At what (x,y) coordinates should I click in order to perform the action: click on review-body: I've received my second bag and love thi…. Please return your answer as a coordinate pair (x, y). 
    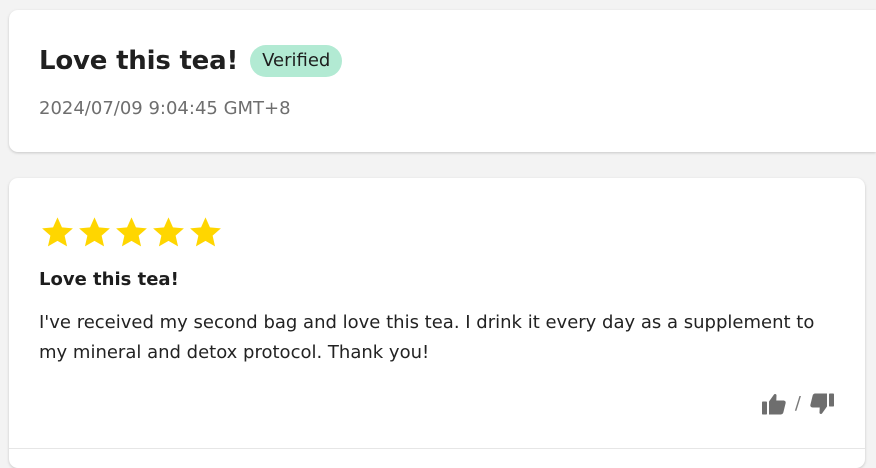
    Looking at the image, I should click on (427, 337).